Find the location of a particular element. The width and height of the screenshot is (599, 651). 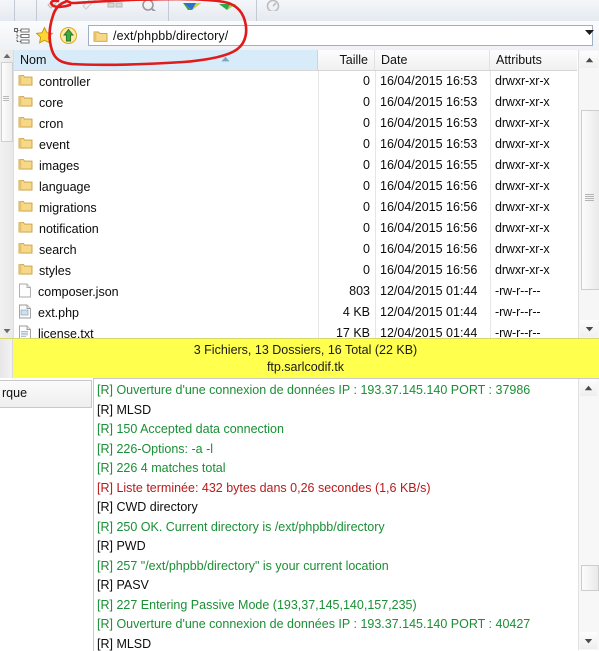

table-row: cron 0 16/04/2015 16:53 drwxr-xr-x is located at coordinates (295, 123).